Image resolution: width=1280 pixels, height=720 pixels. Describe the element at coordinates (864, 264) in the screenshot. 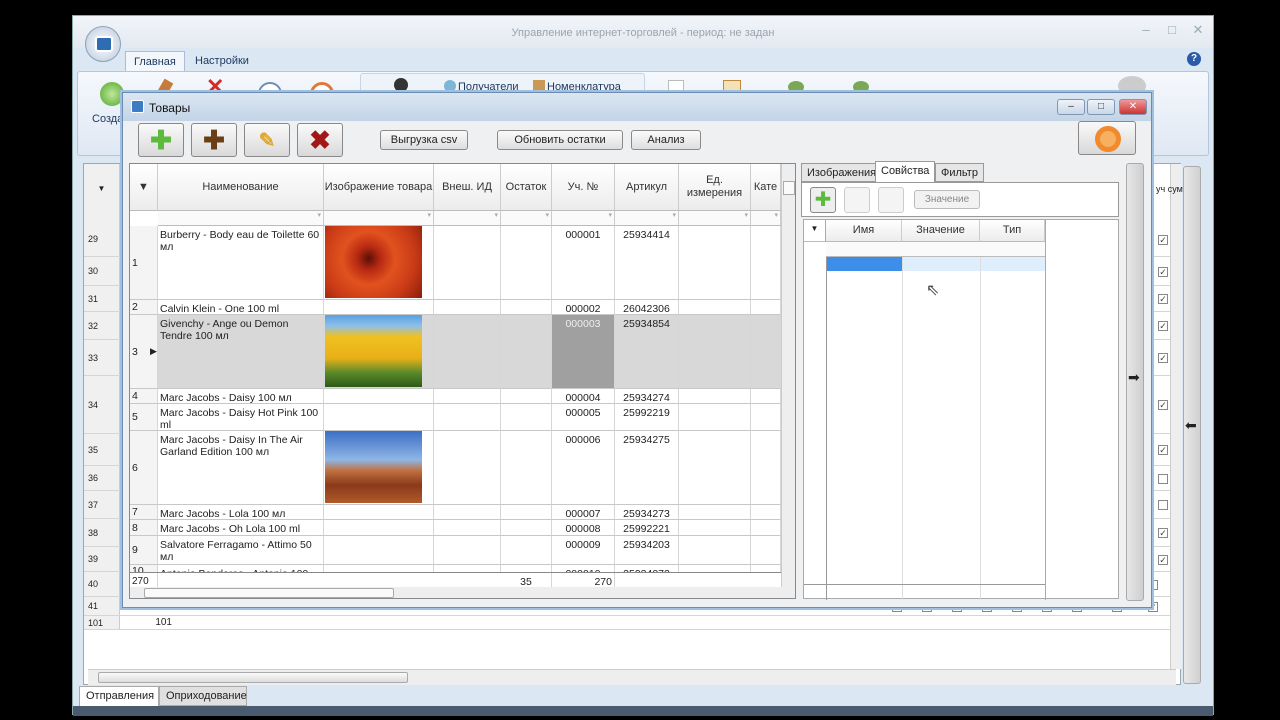

I see `selected-cell` at that location.